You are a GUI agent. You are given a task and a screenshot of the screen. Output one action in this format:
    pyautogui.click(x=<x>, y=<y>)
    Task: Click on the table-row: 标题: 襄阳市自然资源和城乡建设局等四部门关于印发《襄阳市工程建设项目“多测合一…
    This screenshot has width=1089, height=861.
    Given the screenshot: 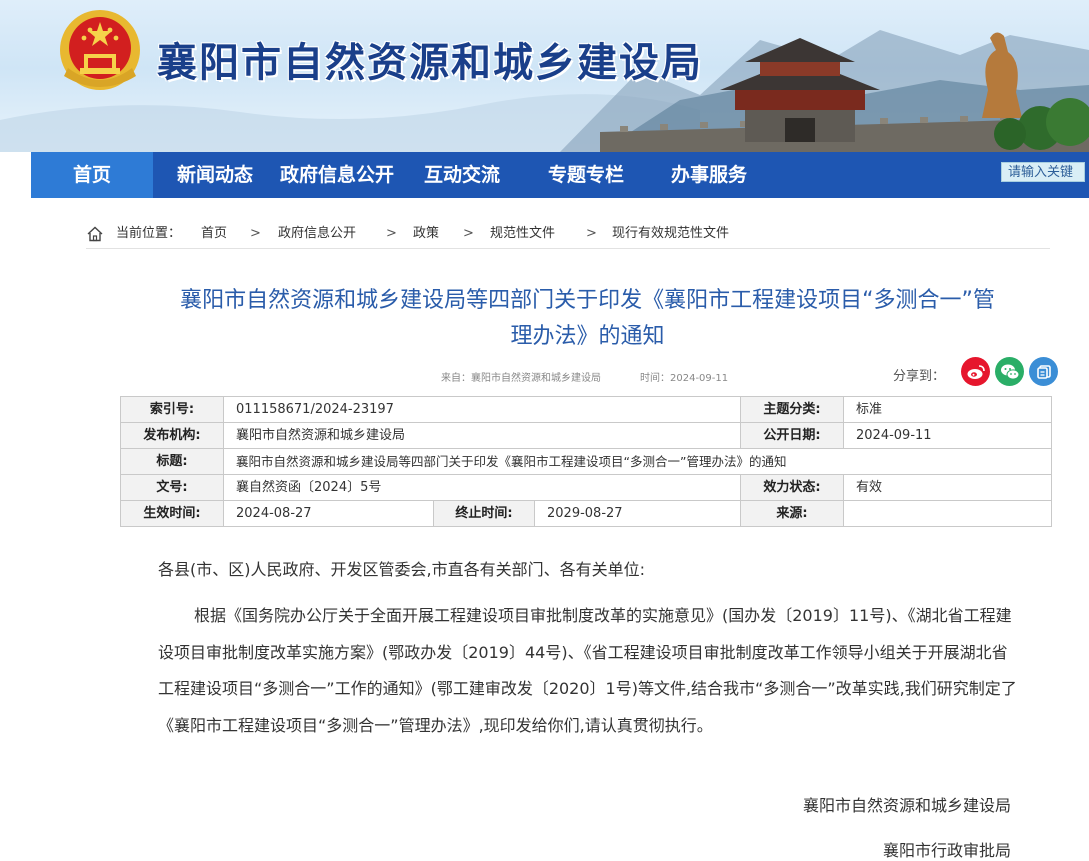 What is the action you would take?
    pyautogui.click(x=586, y=461)
    